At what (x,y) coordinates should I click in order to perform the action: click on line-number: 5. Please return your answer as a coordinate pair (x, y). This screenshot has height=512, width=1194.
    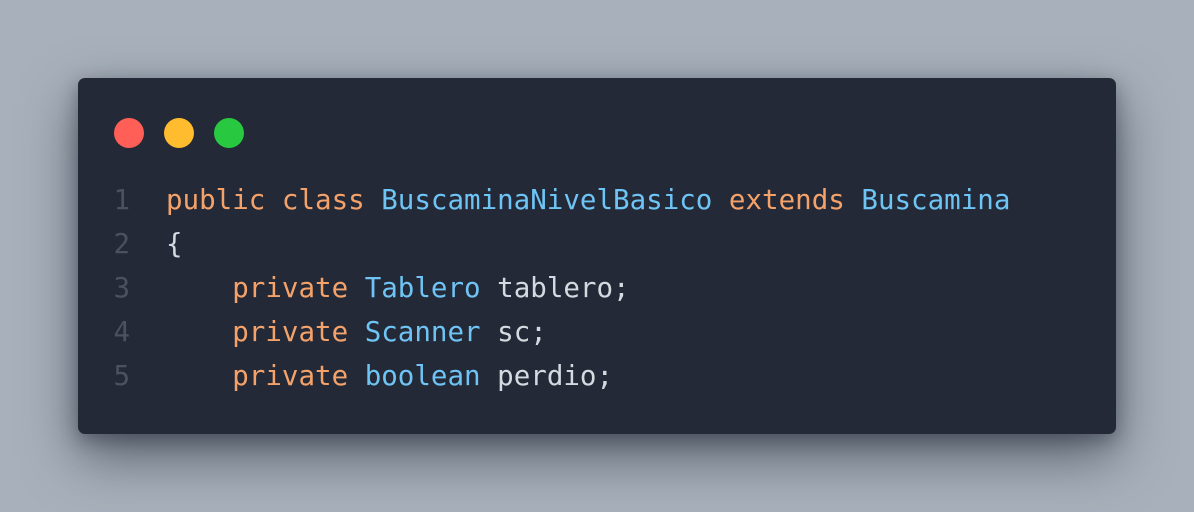
    Looking at the image, I should click on (121, 376).